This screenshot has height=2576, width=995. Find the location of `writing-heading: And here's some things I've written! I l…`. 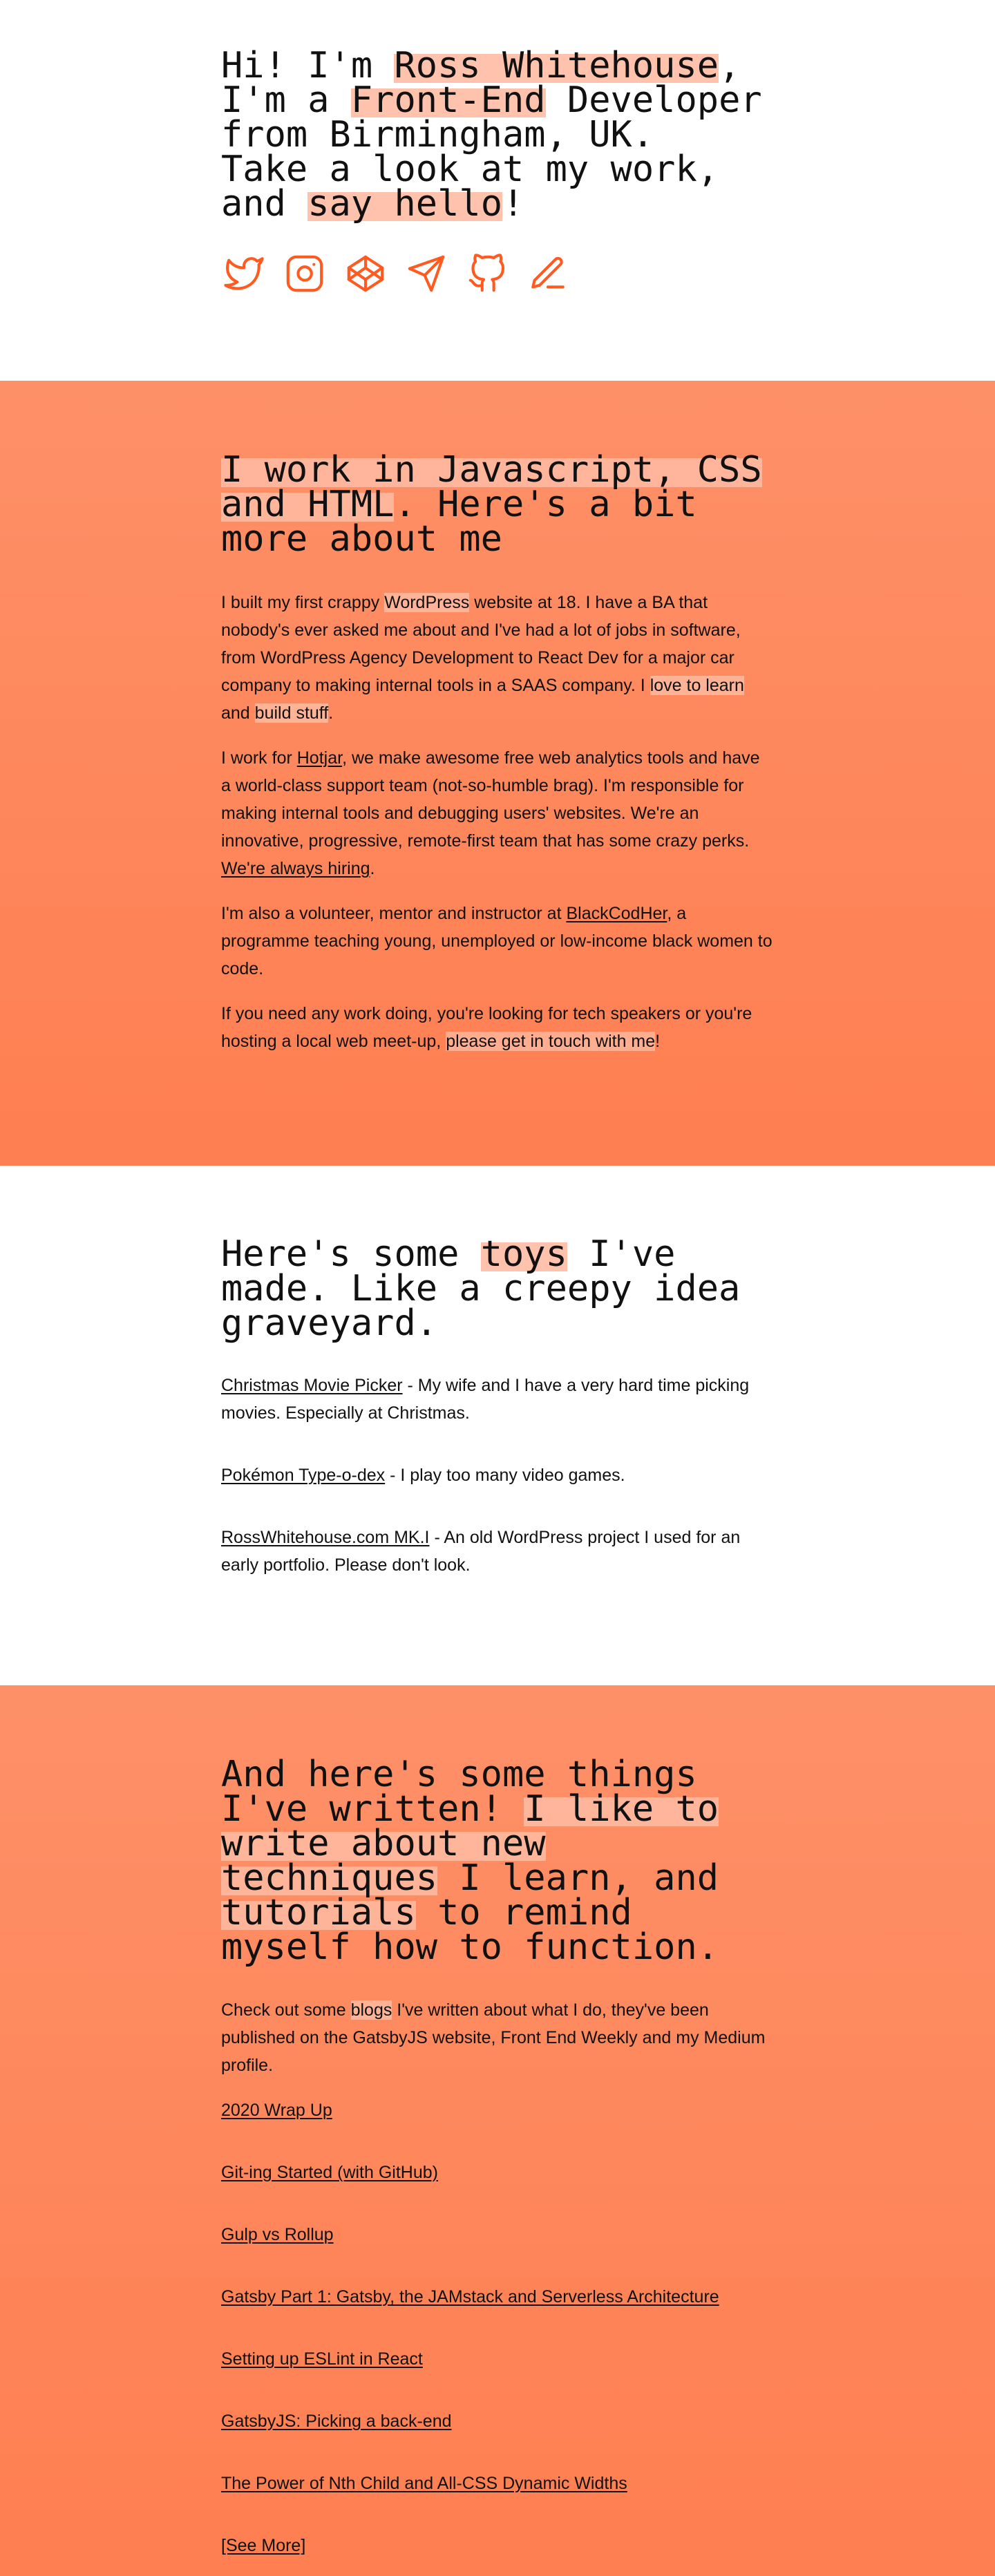

writing-heading: And here's some things I've written! I l… is located at coordinates (497, 1860).